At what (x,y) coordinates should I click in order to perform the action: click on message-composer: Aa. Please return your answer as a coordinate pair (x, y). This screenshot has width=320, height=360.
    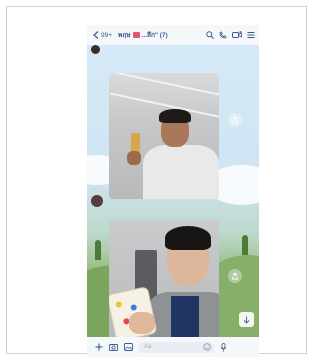
    Looking at the image, I should click on (173, 347).